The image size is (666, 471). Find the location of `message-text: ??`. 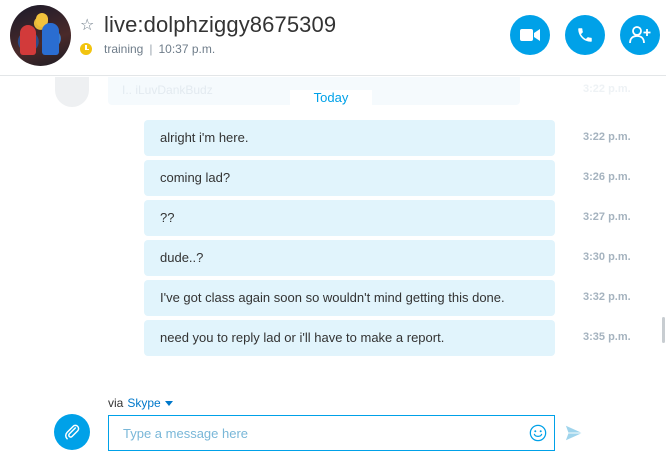

message-text: ?? is located at coordinates (167, 217).